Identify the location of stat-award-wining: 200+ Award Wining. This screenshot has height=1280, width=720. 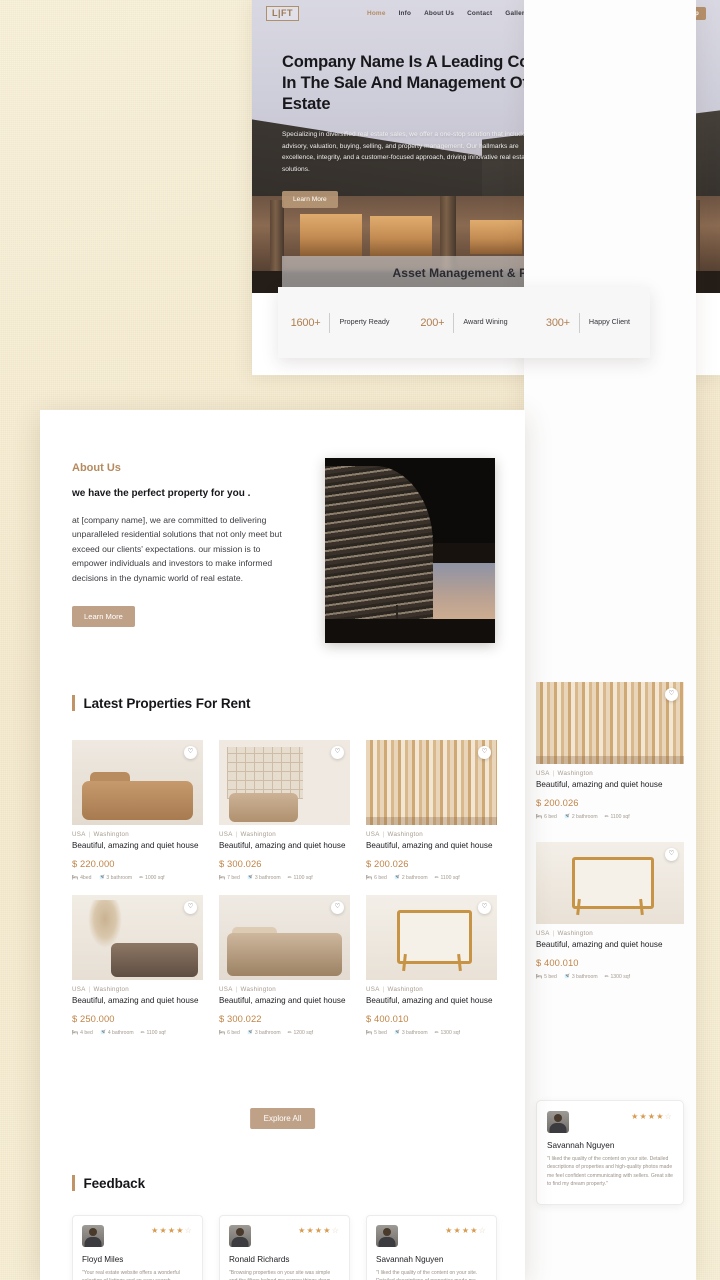
(464, 322).